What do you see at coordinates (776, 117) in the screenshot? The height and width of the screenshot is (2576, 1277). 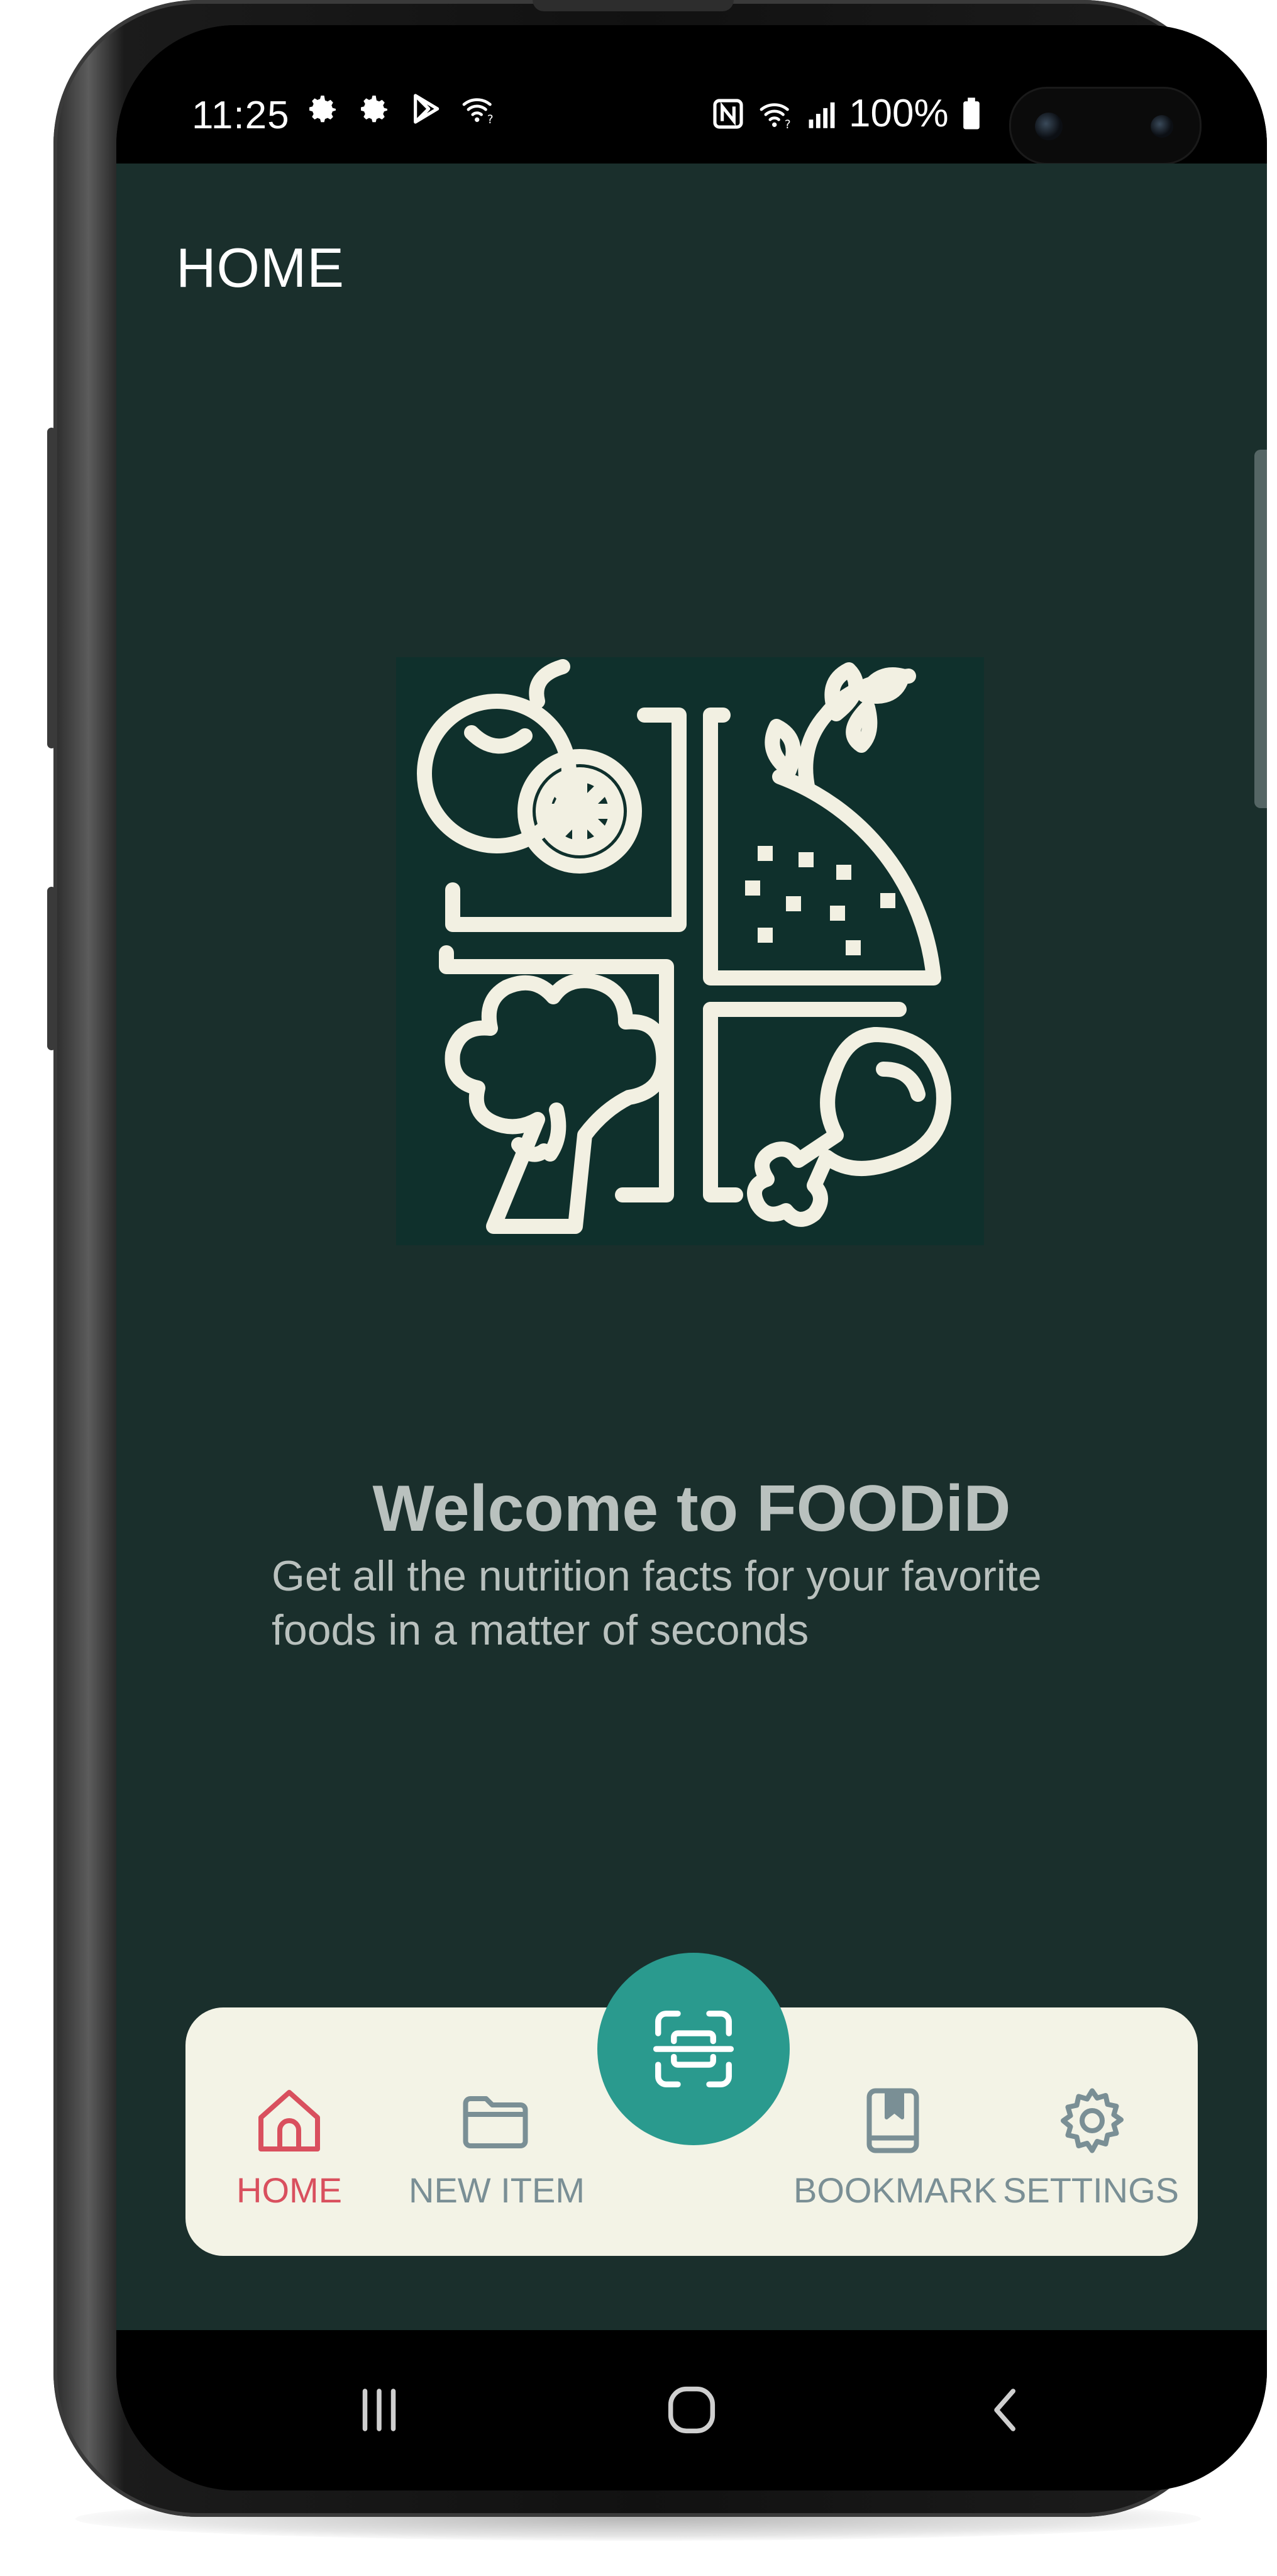 I see `wifi-icon: ?` at bounding box center [776, 117].